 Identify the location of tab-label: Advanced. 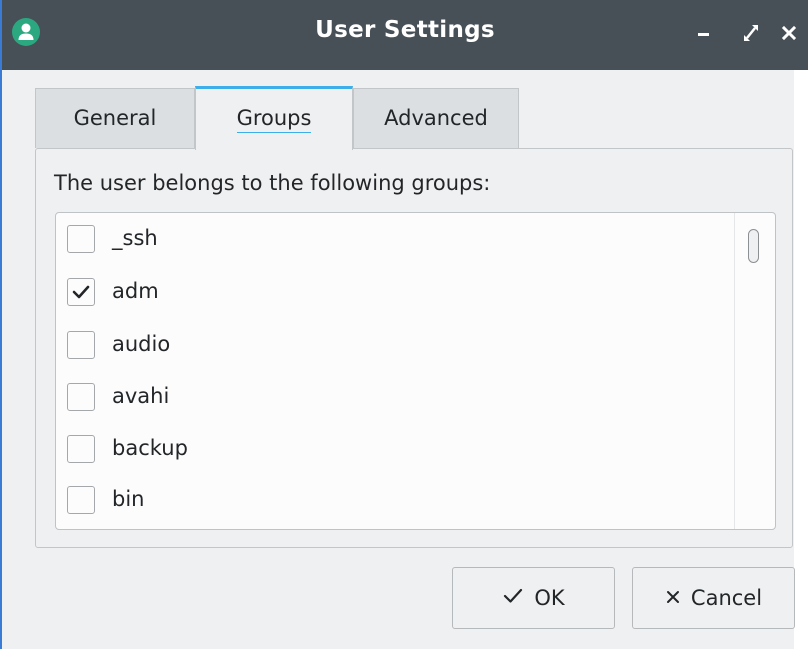
(436, 118).